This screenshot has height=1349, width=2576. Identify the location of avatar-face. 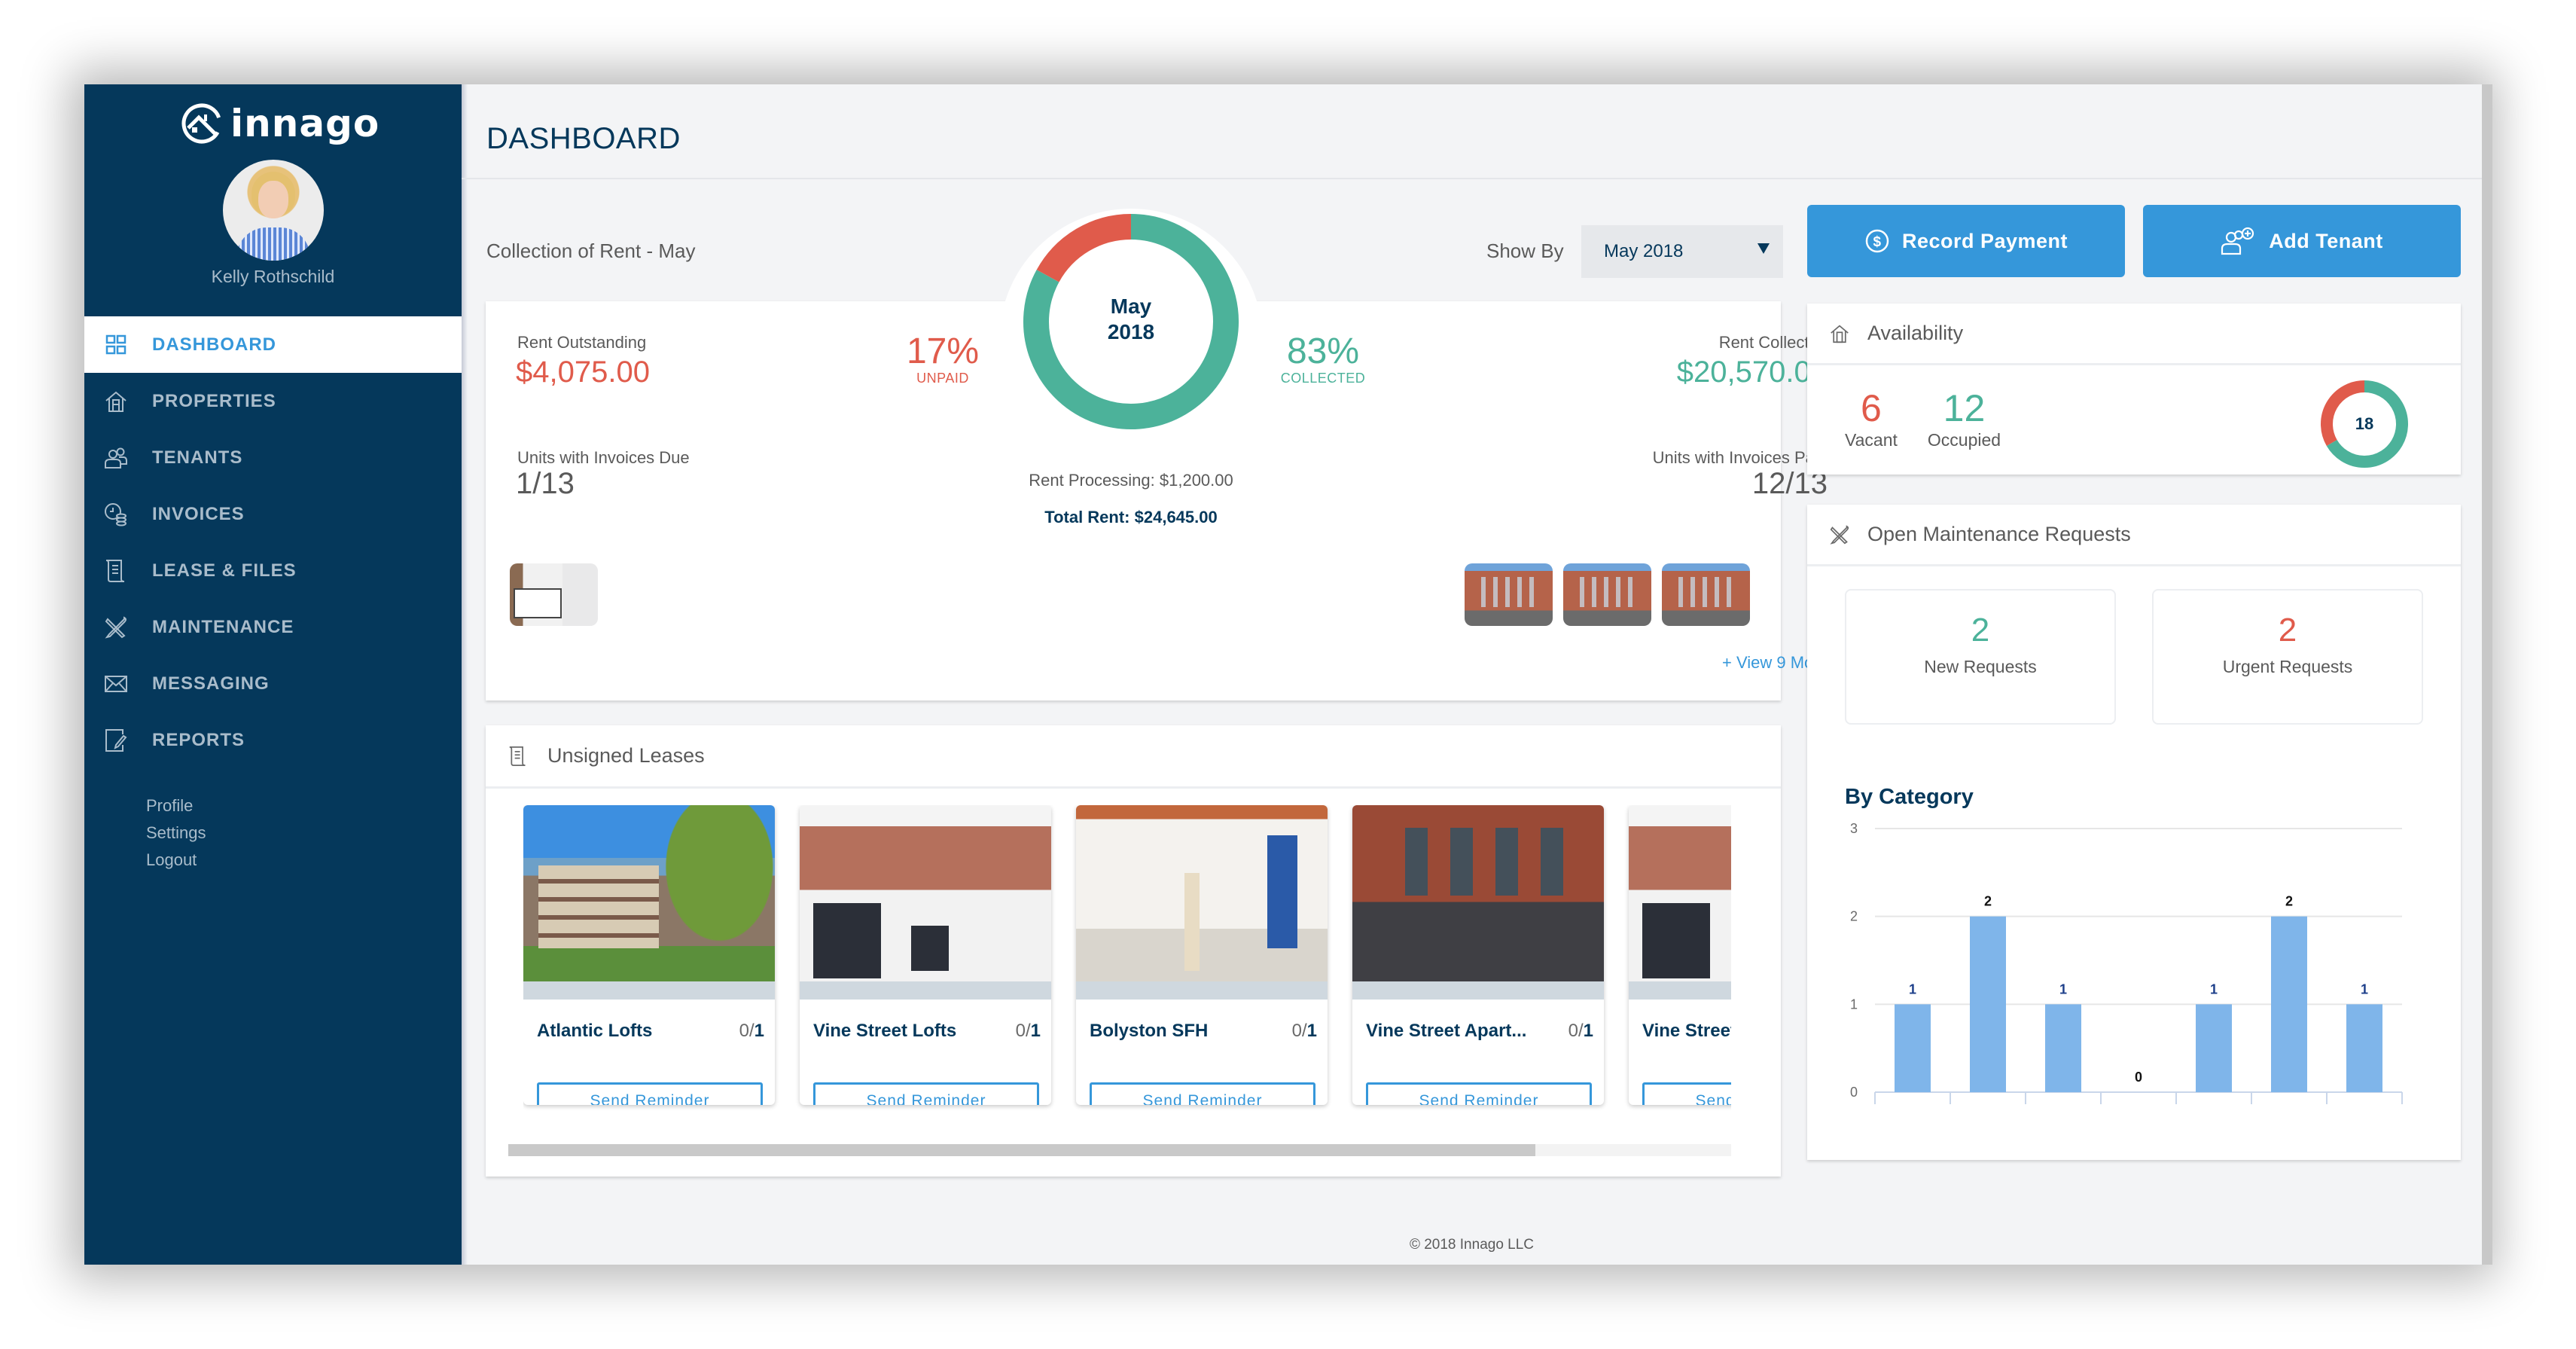
(273, 199).